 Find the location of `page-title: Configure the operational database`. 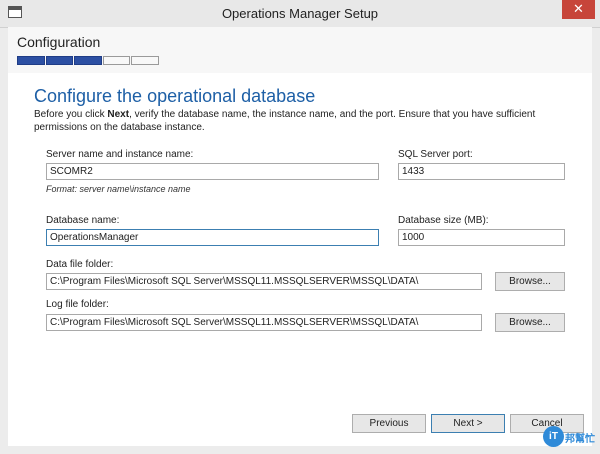

page-title: Configure the operational database is located at coordinates (175, 96).